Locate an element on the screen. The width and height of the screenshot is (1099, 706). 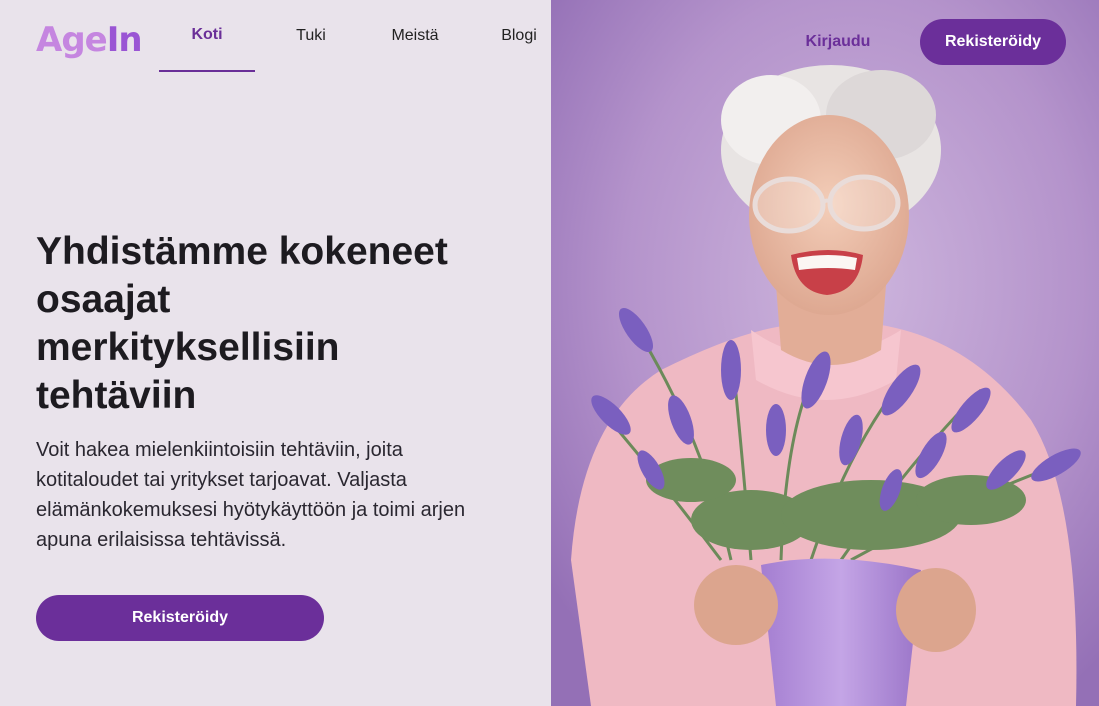
ageln-logo: AgeIn is located at coordinates (89, 40).